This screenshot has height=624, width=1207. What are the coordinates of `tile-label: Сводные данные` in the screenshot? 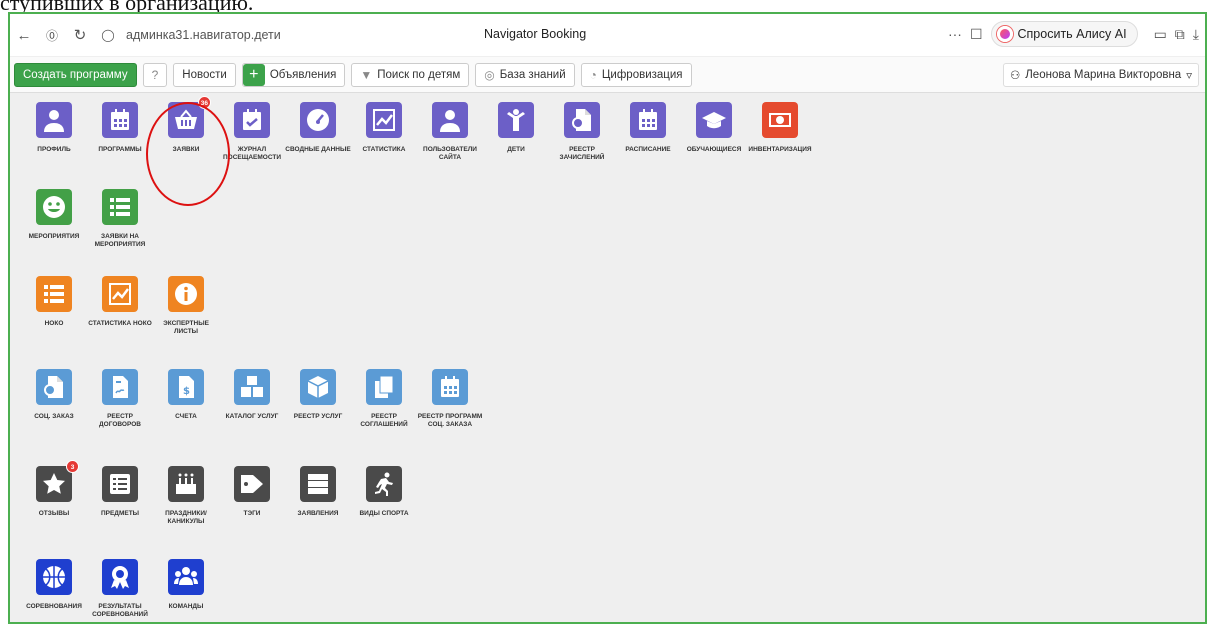 It's located at (318, 149).